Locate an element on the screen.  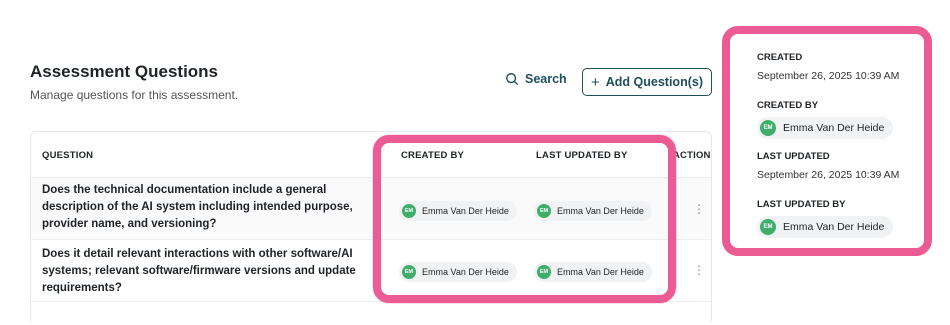
created-value: September 26, 2025 10:39 AM is located at coordinates (828, 76).